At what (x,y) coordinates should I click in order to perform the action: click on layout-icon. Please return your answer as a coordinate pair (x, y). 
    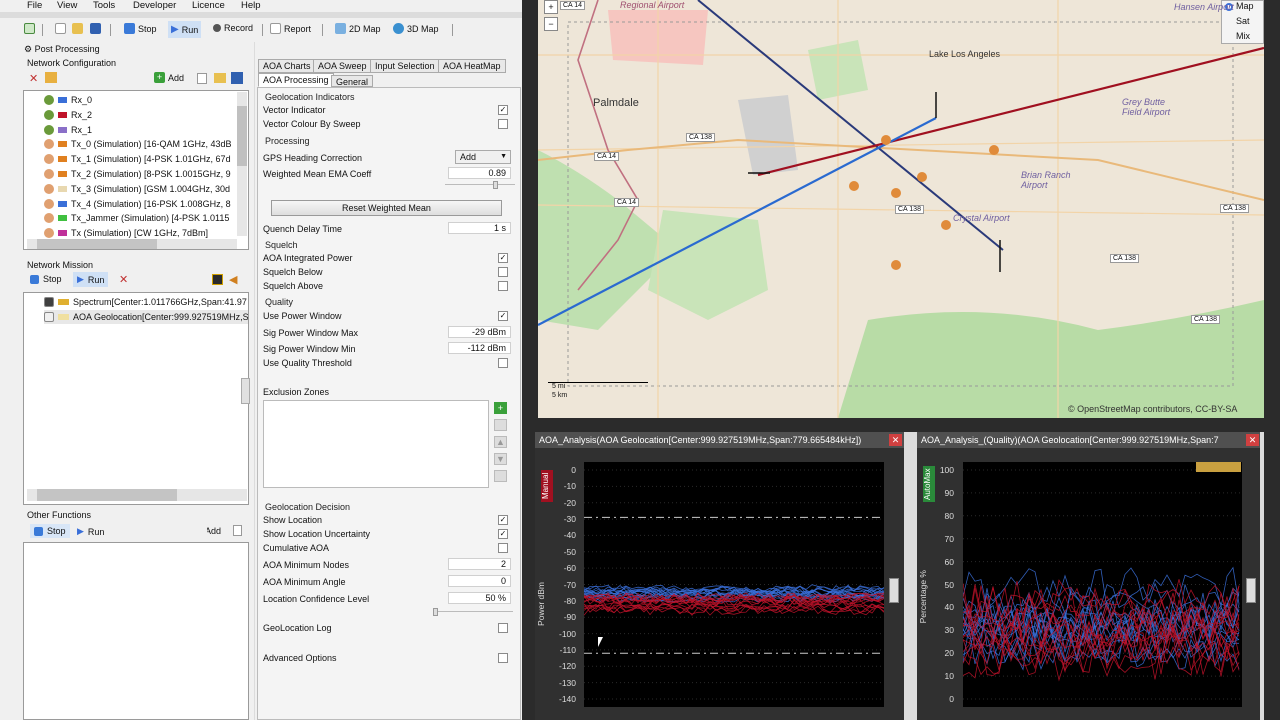
    Looking at the image, I should click on (29, 28).